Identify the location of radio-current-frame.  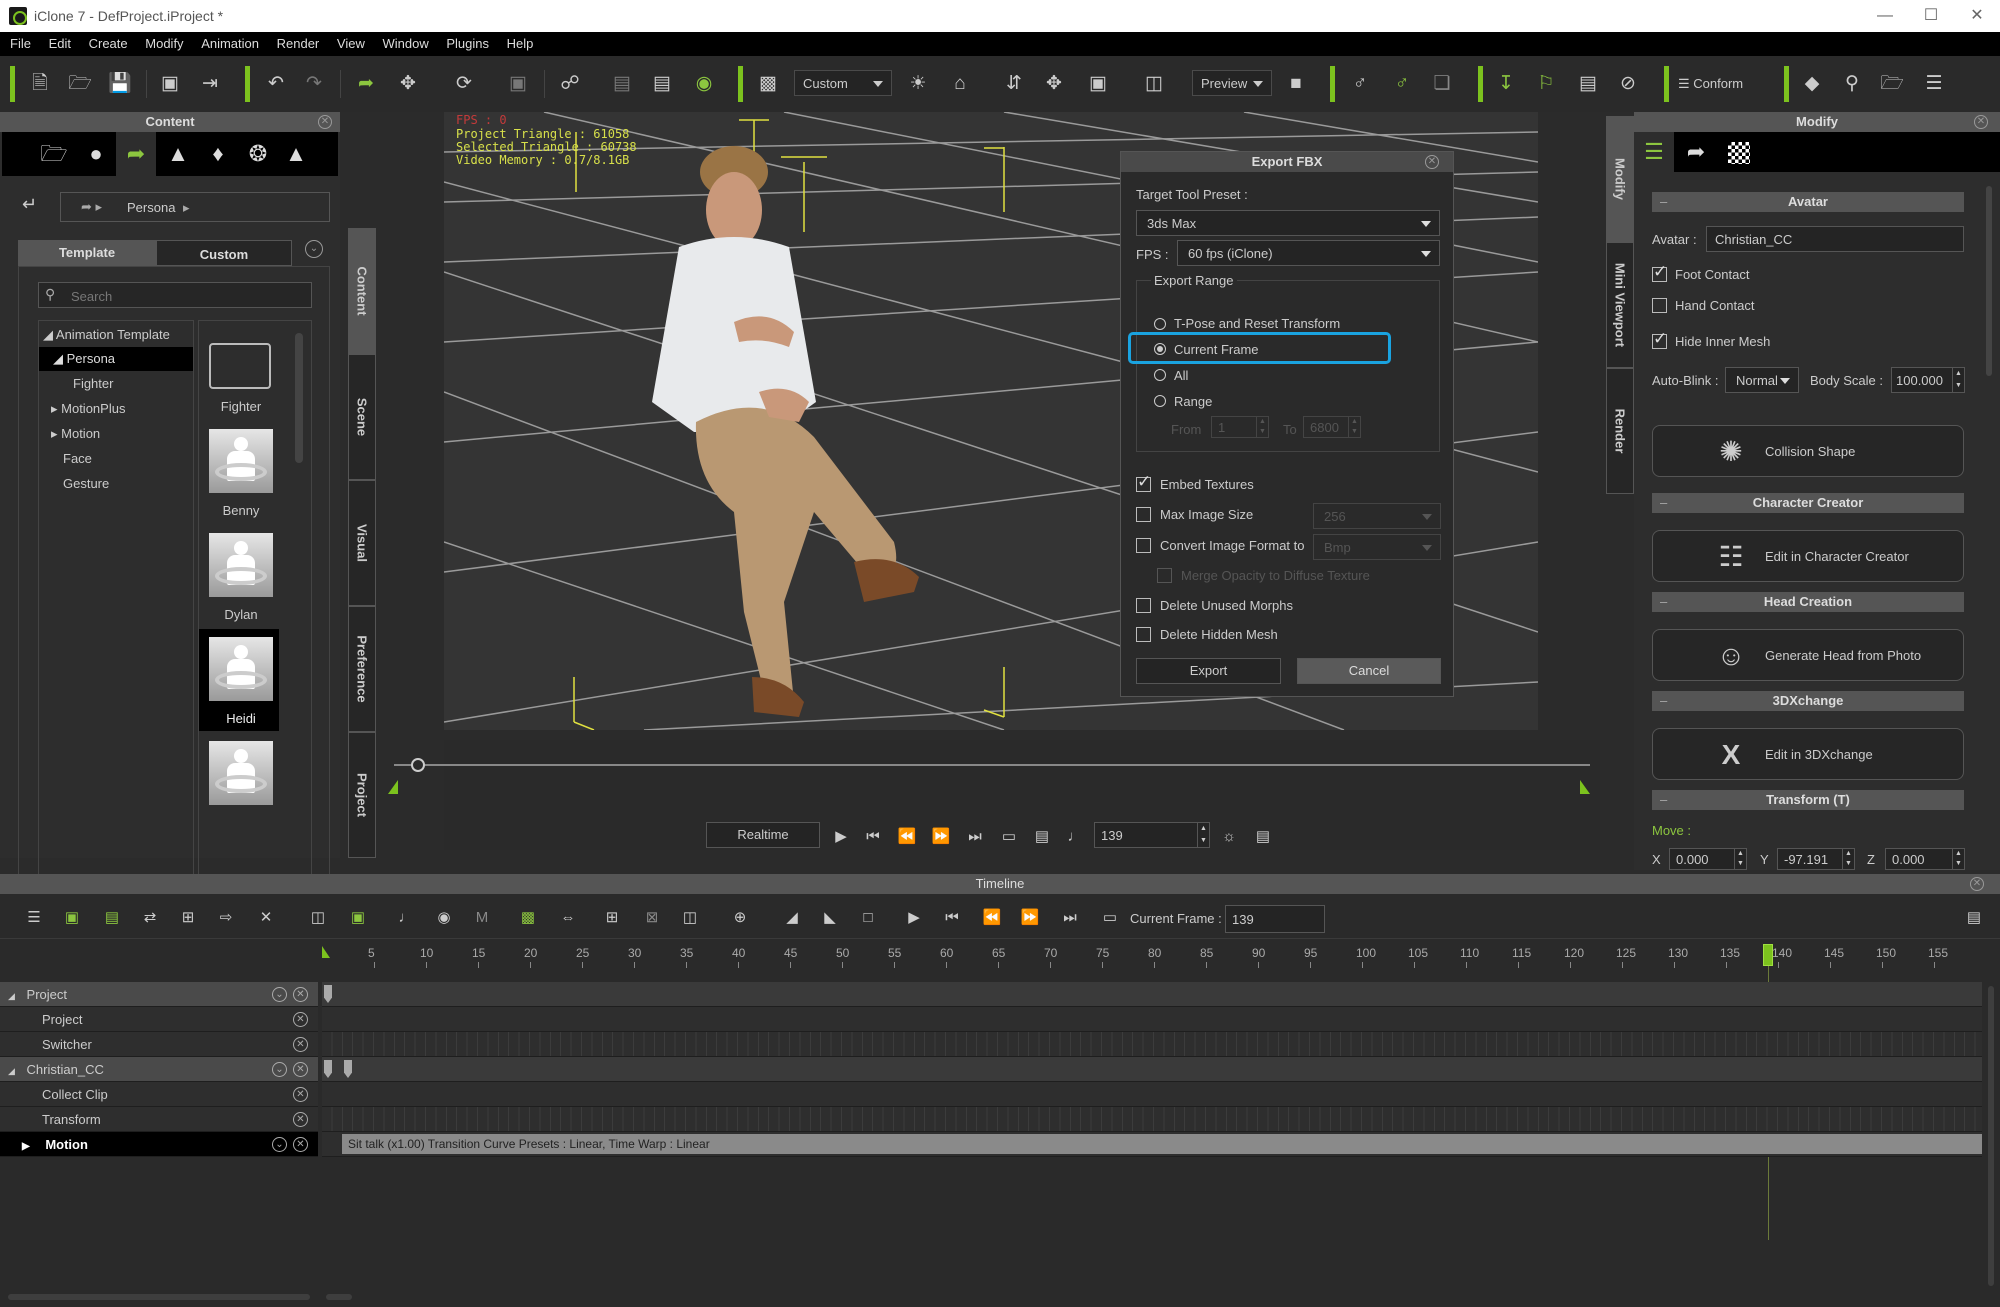
(1160, 349).